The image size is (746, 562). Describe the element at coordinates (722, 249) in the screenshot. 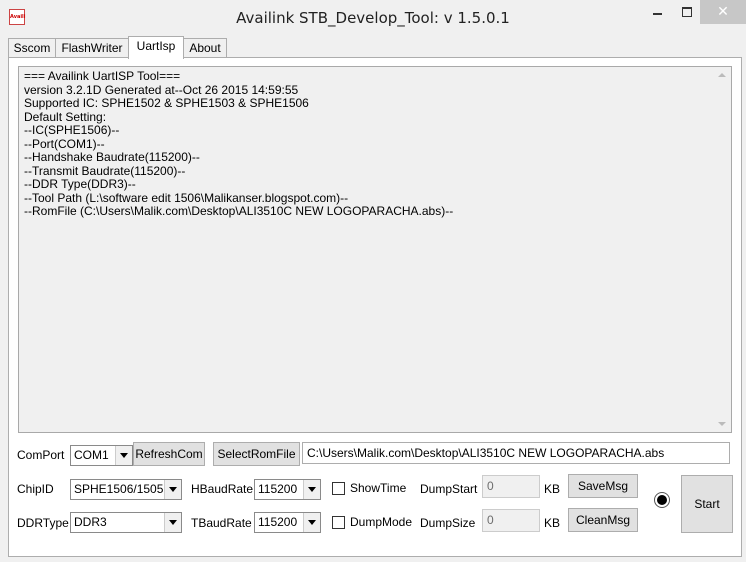

I see `log-scrollbar` at that location.